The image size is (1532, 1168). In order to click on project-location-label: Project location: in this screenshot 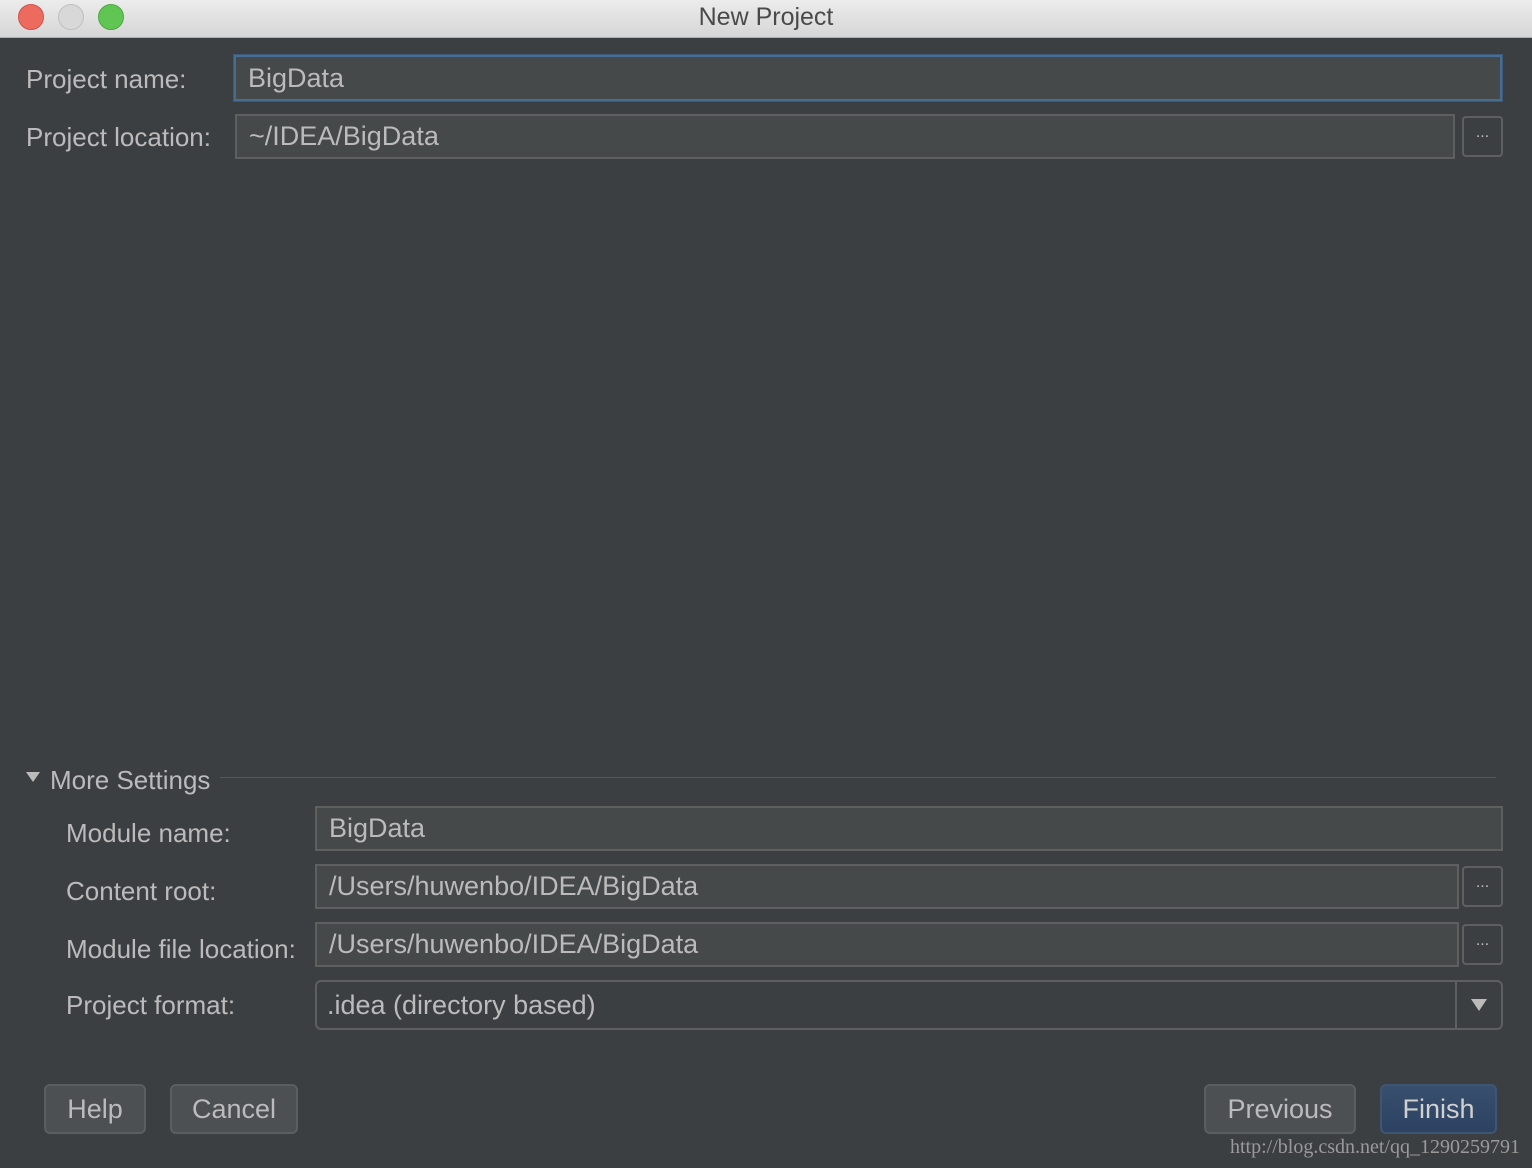, I will do `click(118, 137)`.